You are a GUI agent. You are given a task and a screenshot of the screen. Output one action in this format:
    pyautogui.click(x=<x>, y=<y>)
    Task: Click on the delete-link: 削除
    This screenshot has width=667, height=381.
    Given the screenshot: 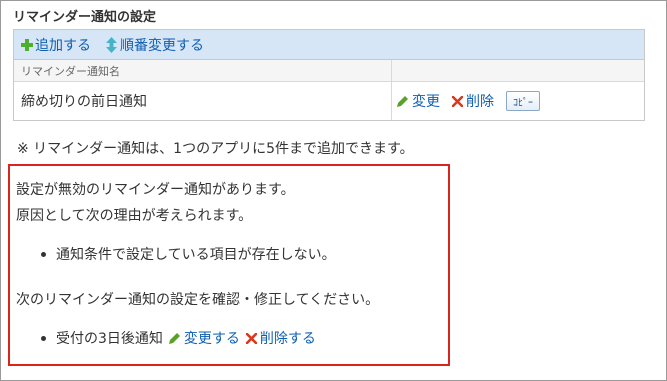 What is the action you would take?
    pyautogui.click(x=473, y=101)
    